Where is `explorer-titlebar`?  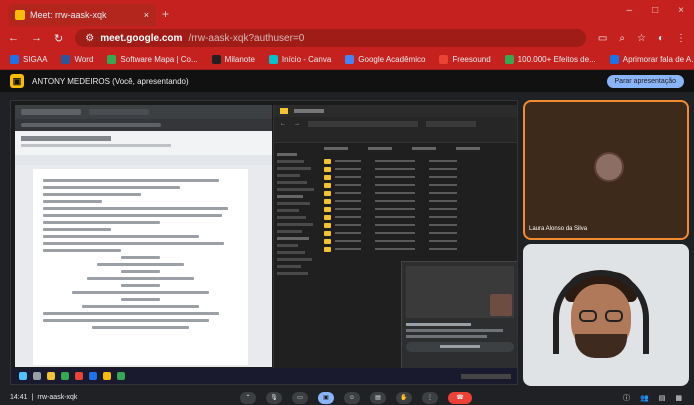 explorer-titlebar is located at coordinates (395, 111).